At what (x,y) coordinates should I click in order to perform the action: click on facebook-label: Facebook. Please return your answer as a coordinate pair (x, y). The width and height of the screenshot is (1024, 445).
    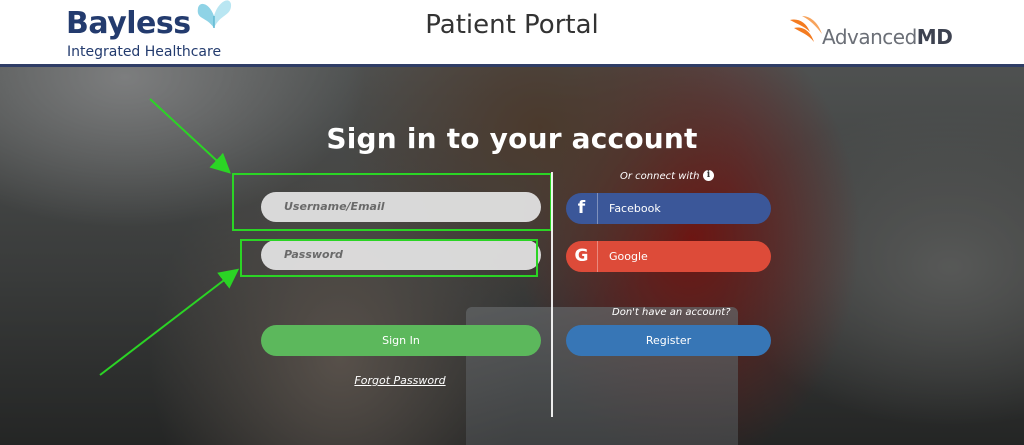
    Looking at the image, I should click on (635, 208).